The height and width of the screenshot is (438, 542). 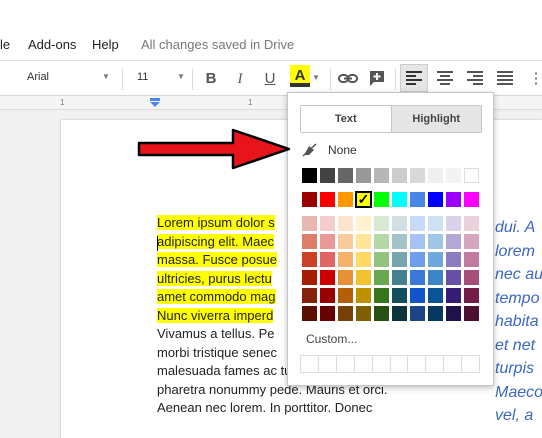 What do you see at coordinates (346, 119) in the screenshot?
I see `tab-text: Text` at bounding box center [346, 119].